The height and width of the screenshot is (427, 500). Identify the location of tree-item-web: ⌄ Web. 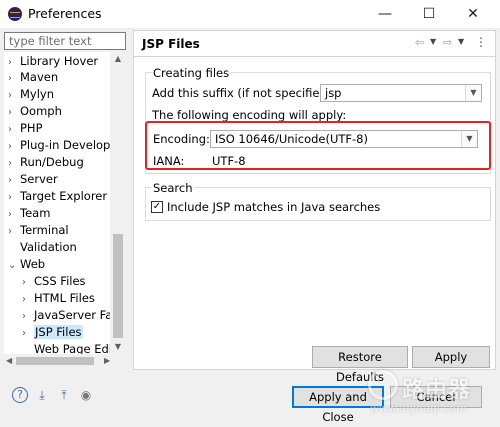
(26, 264).